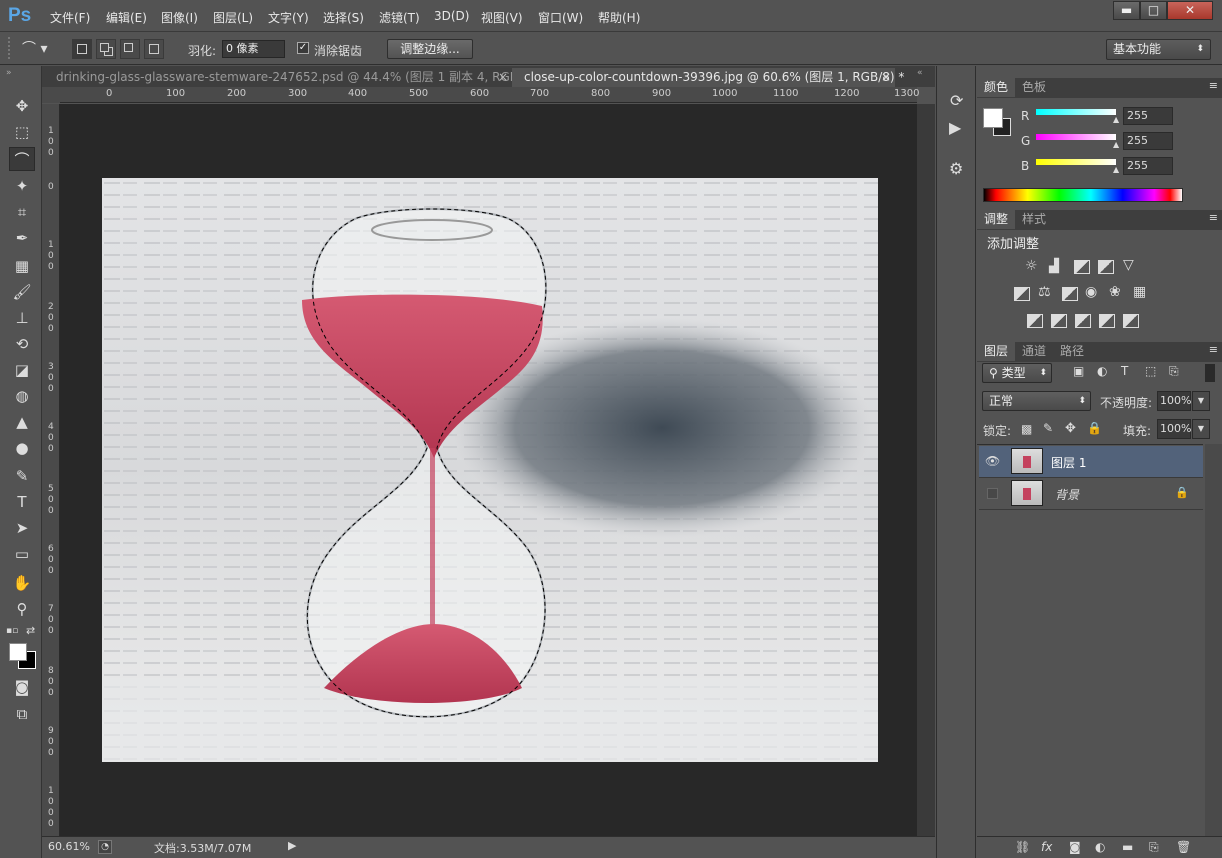 Image resolution: width=1222 pixels, height=858 pixels. I want to click on visibility-toggle, so click(992, 493).